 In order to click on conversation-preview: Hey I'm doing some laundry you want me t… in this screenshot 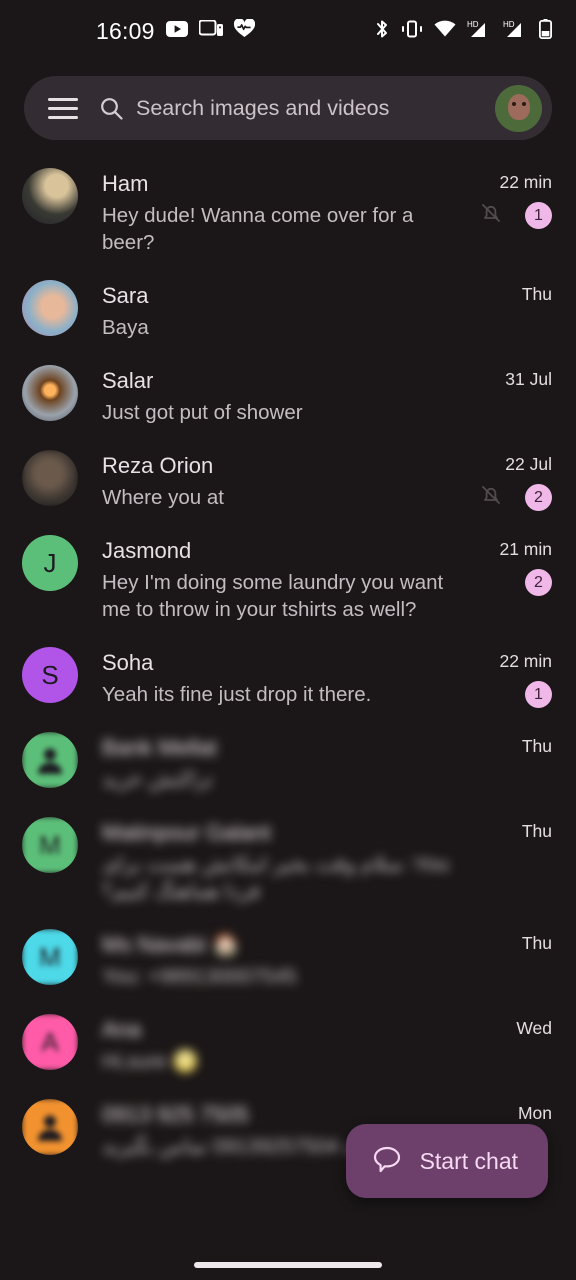, I will do `click(273, 596)`.